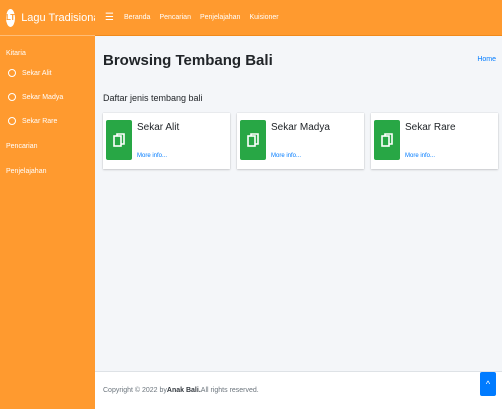 The image size is (502, 409). What do you see at coordinates (109, 17) in the screenshot?
I see `hamburger-icon: ☰` at bounding box center [109, 17].